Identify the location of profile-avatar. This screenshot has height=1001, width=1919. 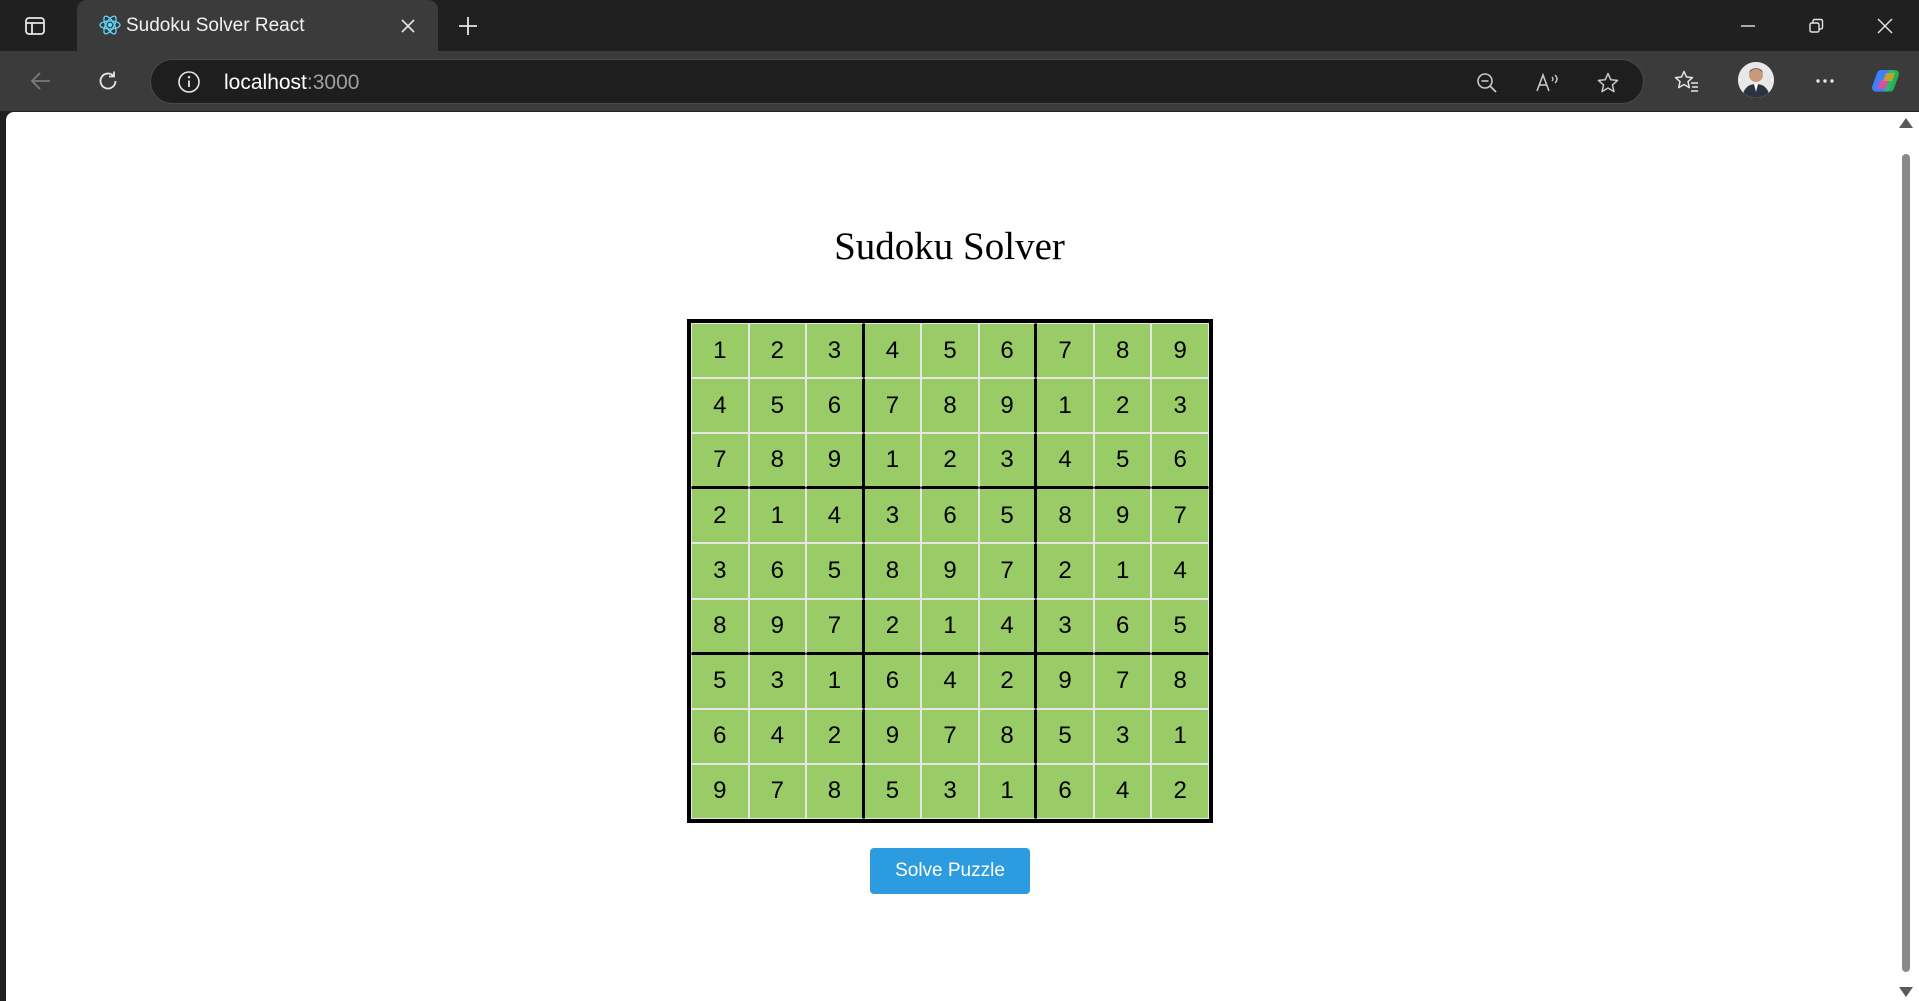
(1756, 80).